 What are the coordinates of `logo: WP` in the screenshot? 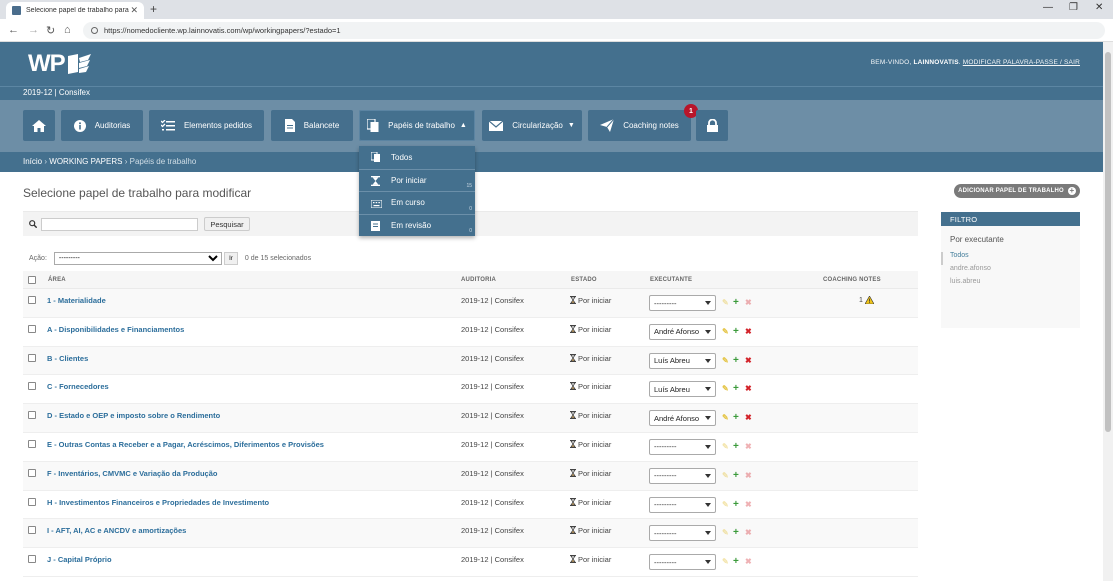 It's located at (47, 64).